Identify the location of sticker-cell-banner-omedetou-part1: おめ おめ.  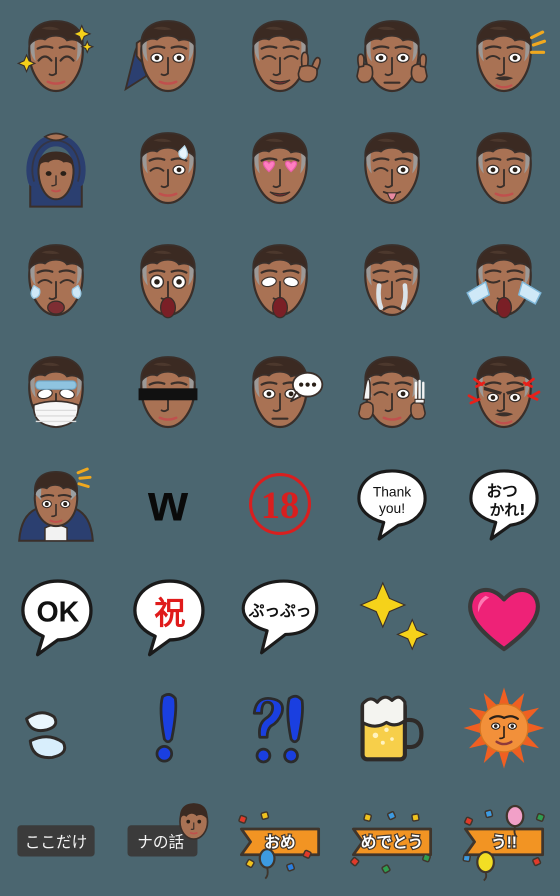
(280, 840).